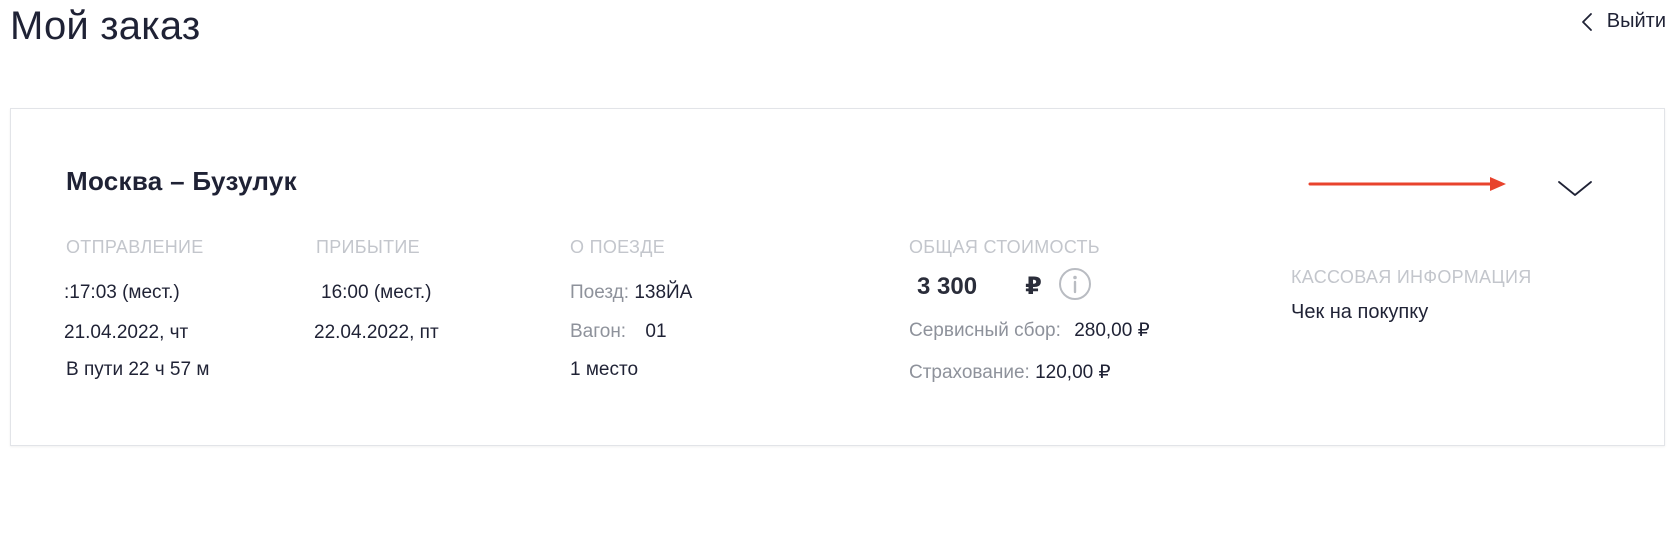 This screenshot has width=1680, height=544. I want to click on departure-label: ОТПРАВЛЕНИЕ, so click(135, 247).